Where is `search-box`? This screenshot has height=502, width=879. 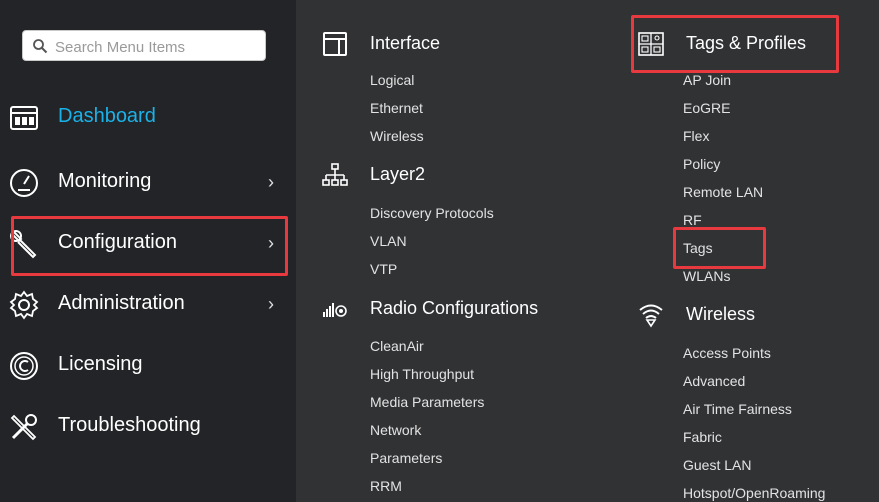 search-box is located at coordinates (144, 45).